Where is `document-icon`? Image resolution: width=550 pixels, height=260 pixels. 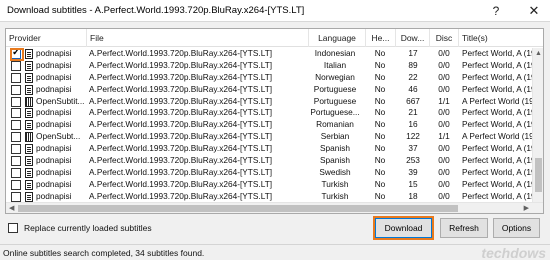 document-icon is located at coordinates (29, 54).